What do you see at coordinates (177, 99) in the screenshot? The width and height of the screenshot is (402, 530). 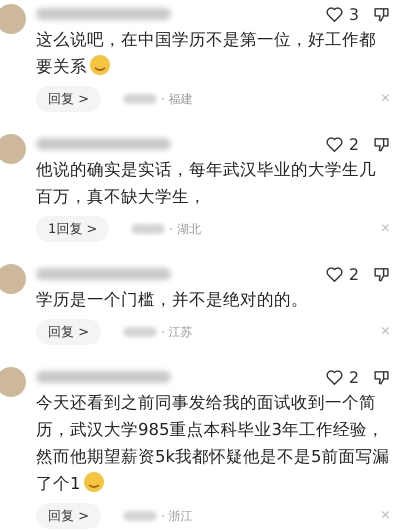 I see `location-text: · 福建` at bounding box center [177, 99].